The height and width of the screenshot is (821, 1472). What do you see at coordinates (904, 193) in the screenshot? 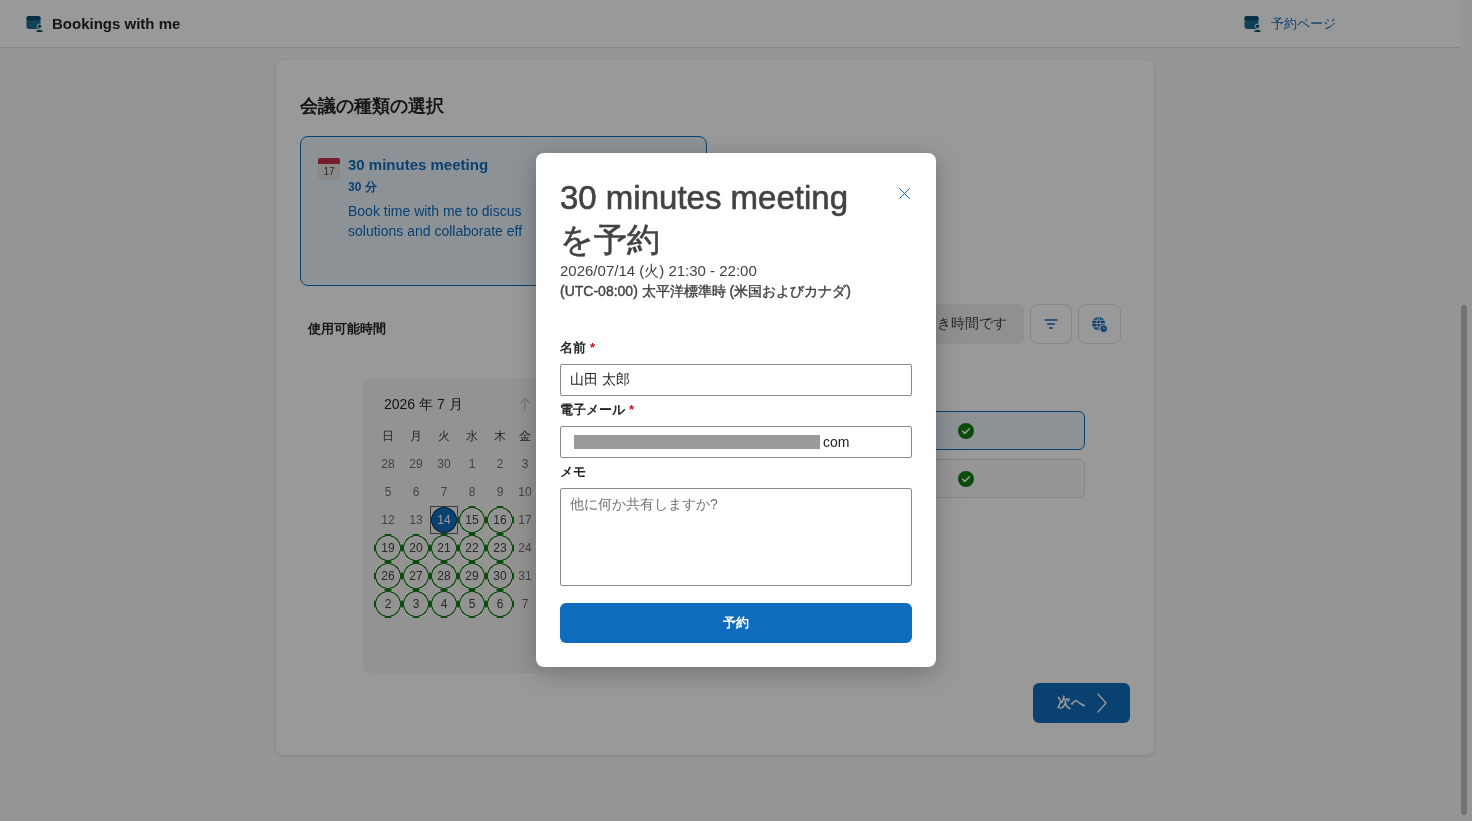
I see `close-icon` at bounding box center [904, 193].